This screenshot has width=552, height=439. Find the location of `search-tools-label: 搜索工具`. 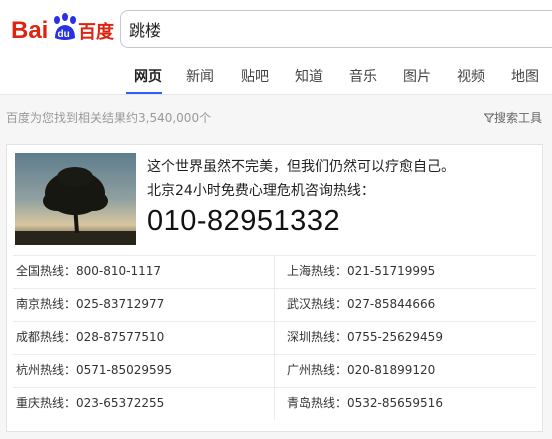

search-tools-label: 搜索工具 is located at coordinates (517, 118).